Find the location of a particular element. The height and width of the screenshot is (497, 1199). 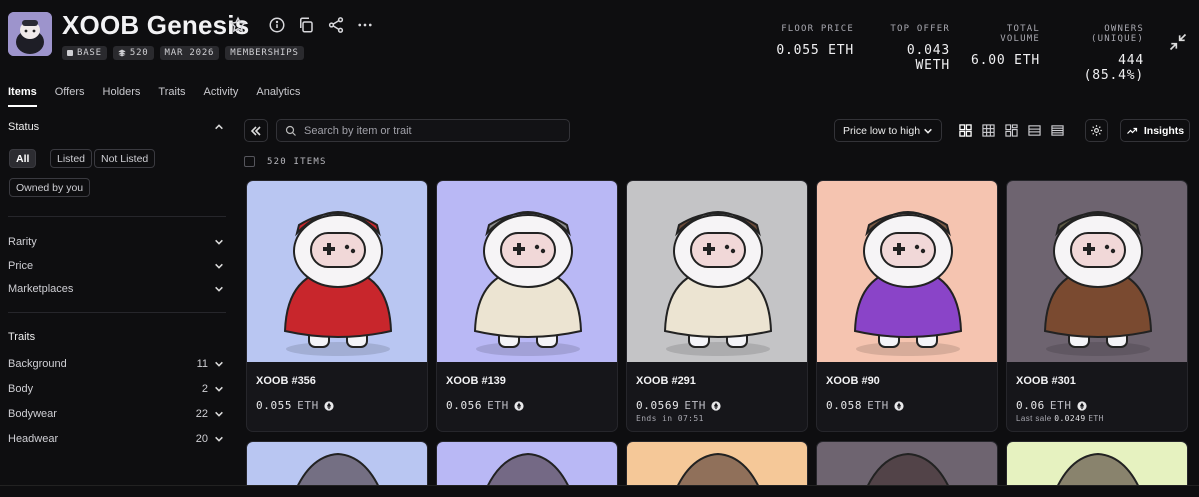

search-bar is located at coordinates (423, 130).